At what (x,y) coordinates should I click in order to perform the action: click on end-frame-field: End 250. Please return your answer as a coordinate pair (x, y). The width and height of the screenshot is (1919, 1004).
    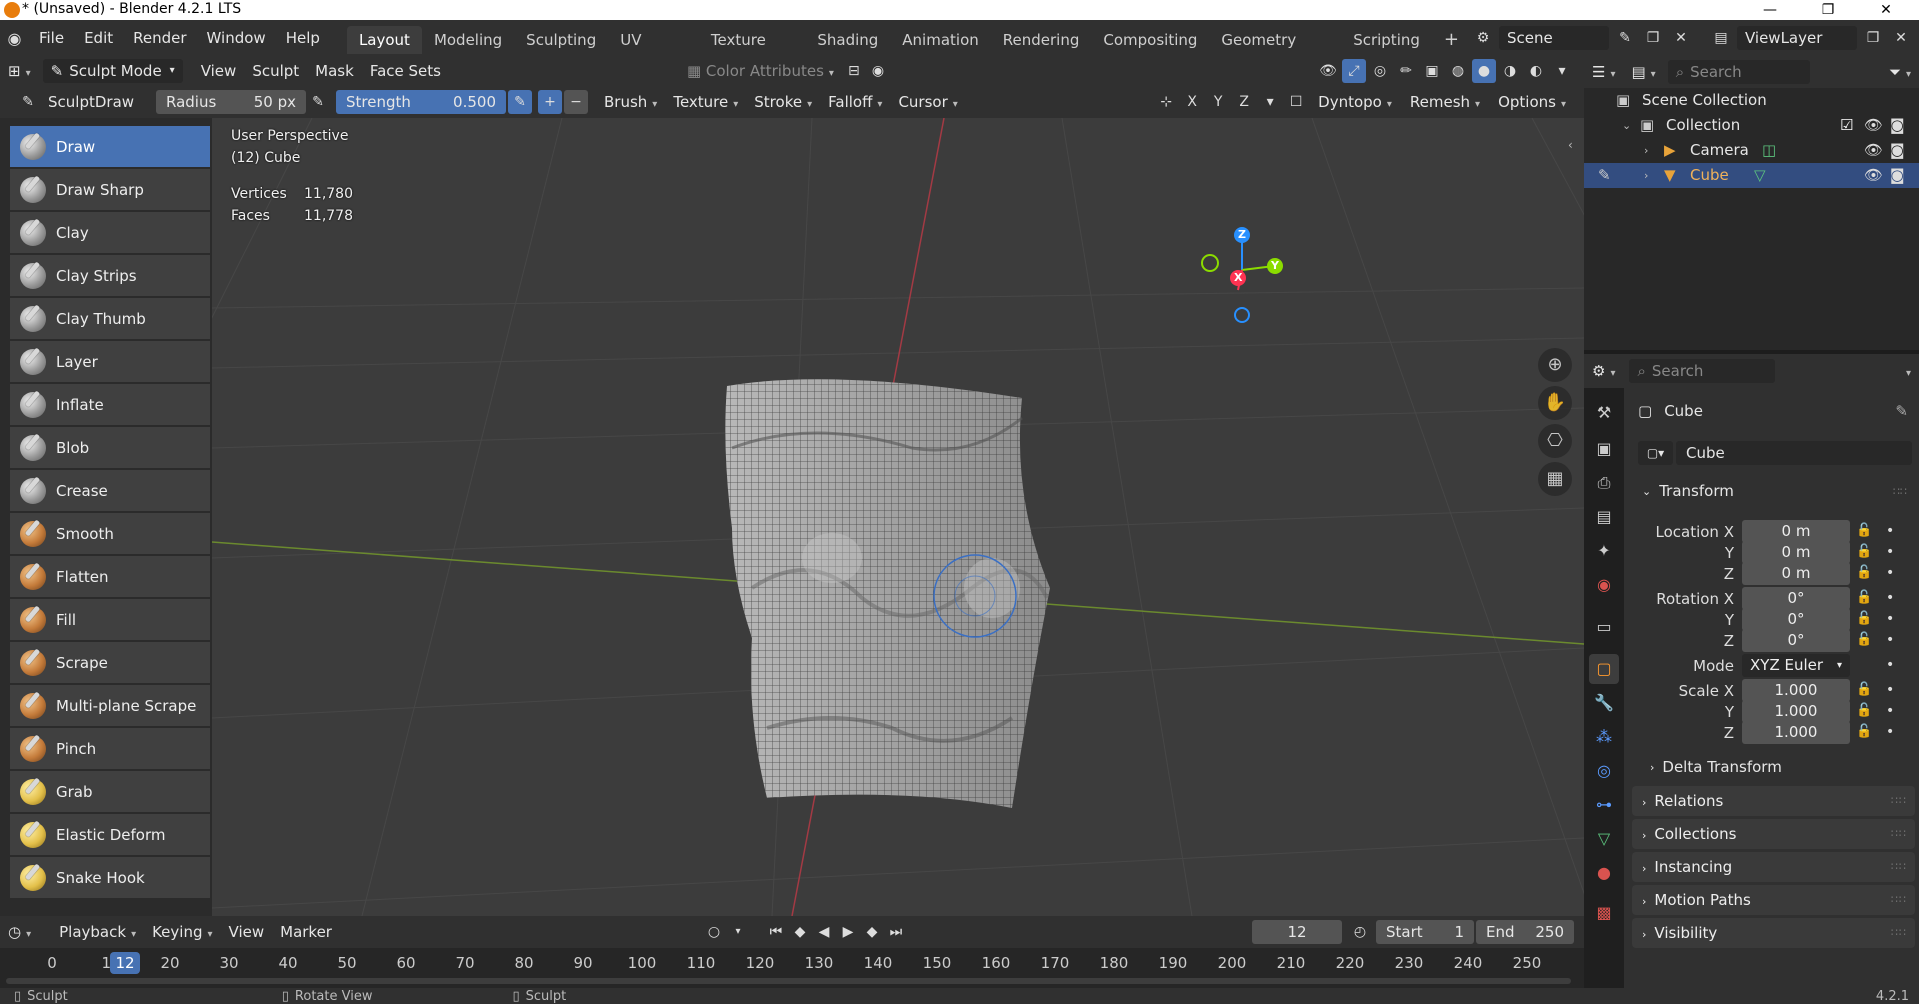
    Looking at the image, I should click on (1525, 932).